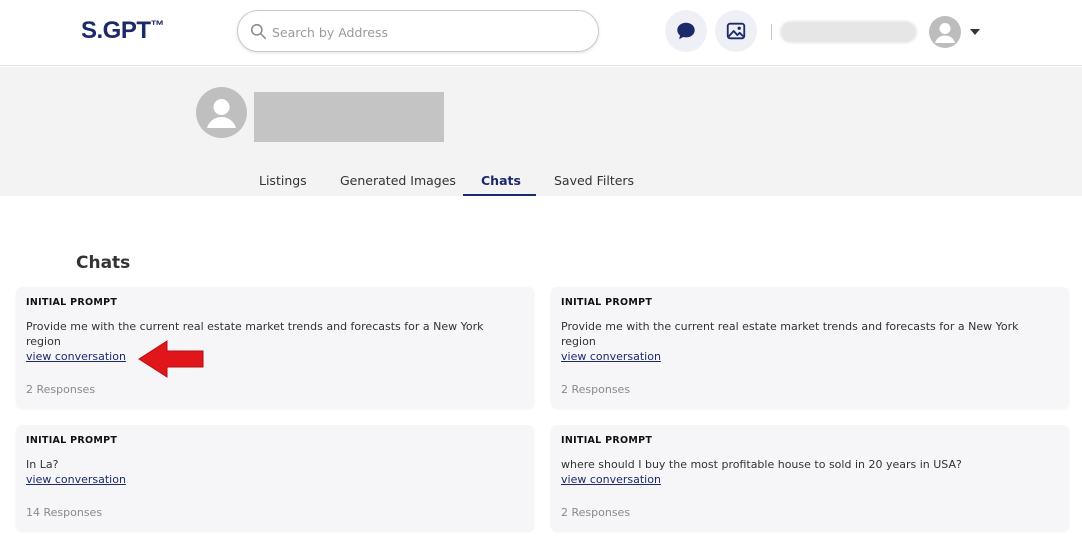  I want to click on chat-button, so click(686, 31).